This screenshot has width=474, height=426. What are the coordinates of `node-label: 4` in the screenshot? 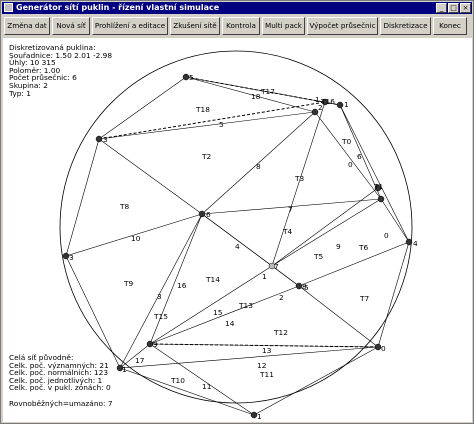 It's located at (415, 243).